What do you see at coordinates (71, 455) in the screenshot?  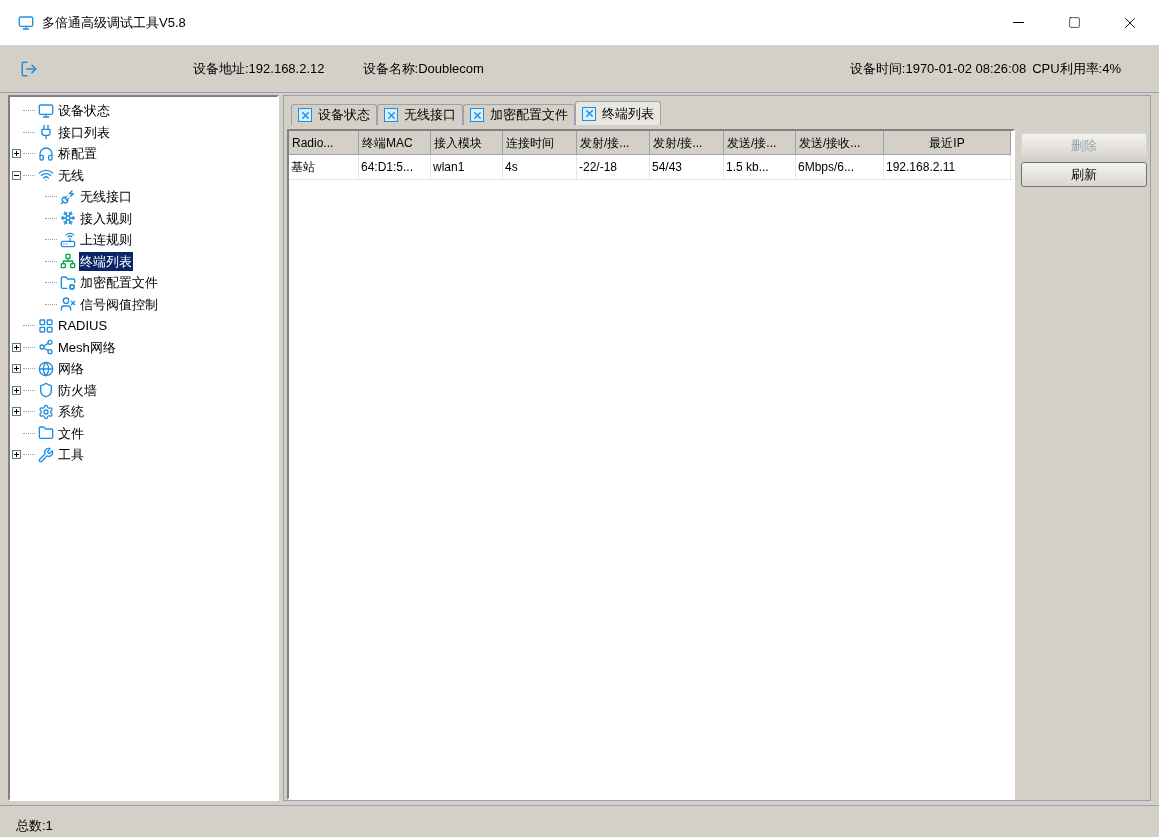 I see `tree-item: 工具` at bounding box center [71, 455].